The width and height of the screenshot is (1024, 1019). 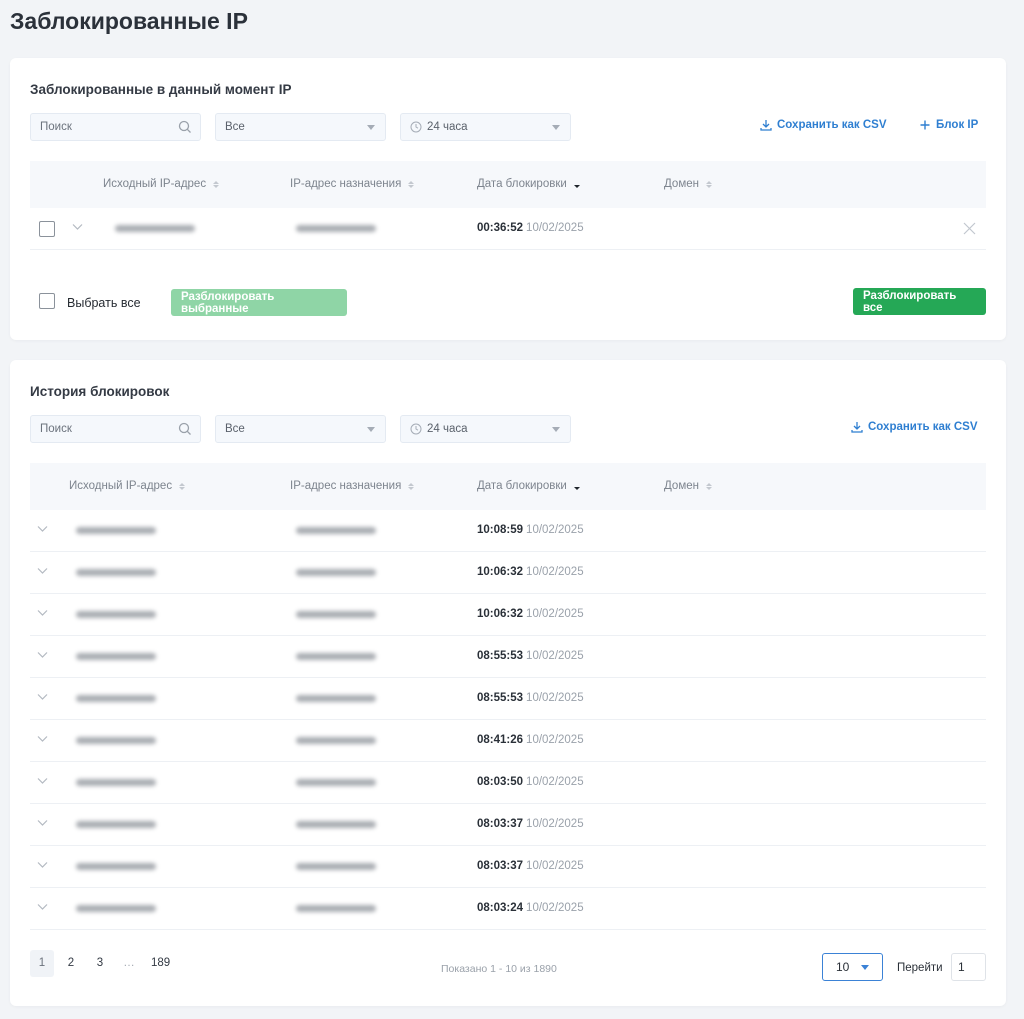 I want to click on history-search-box, so click(x=115, y=429).